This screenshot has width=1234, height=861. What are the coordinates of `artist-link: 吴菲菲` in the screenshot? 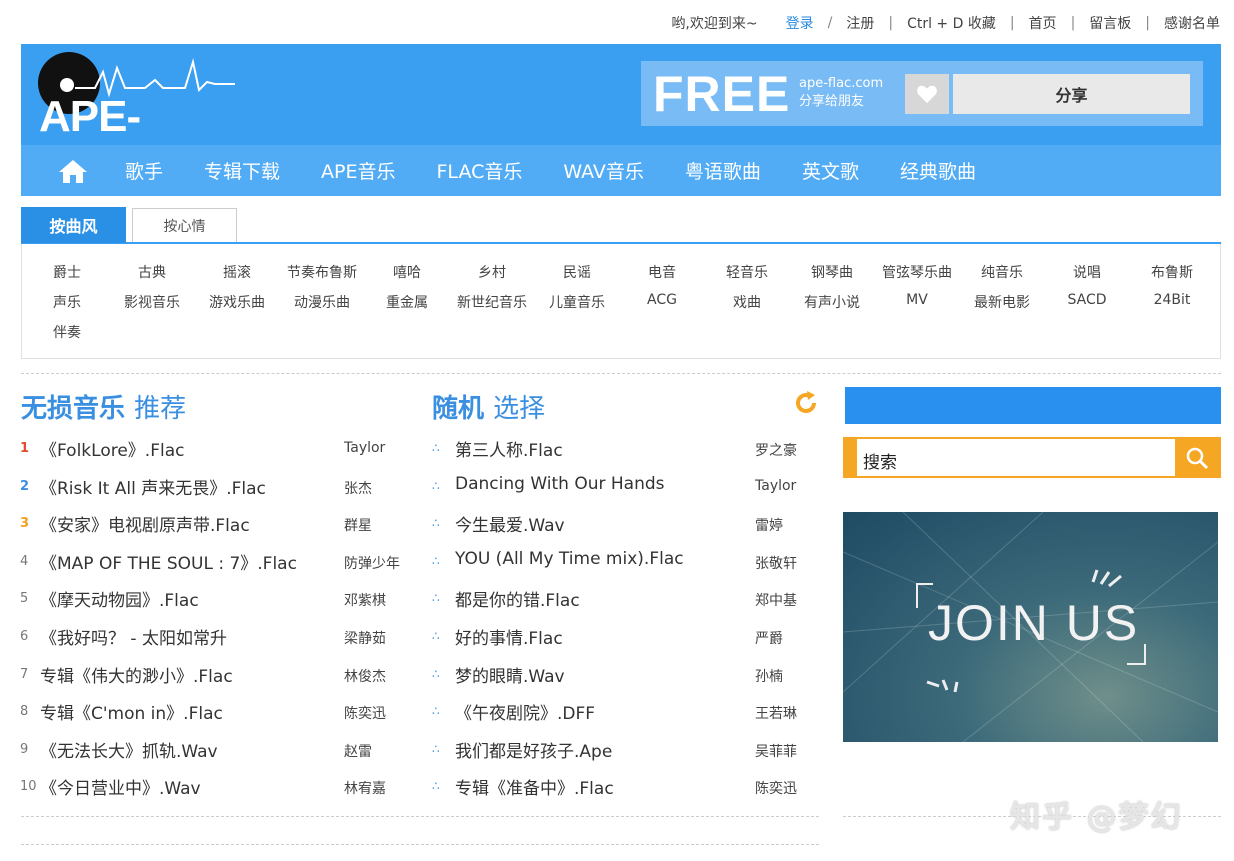 It's located at (776, 751).